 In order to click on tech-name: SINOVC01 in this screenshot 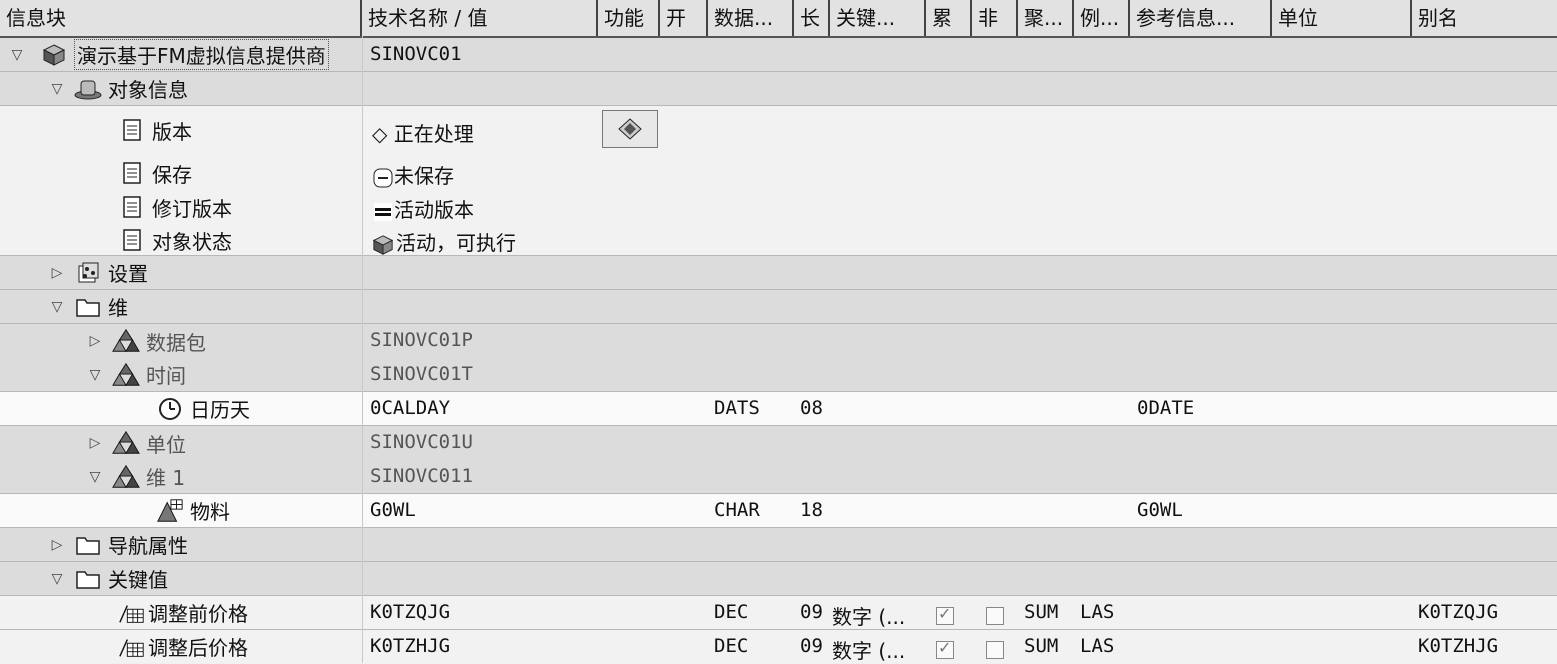, I will do `click(416, 54)`.